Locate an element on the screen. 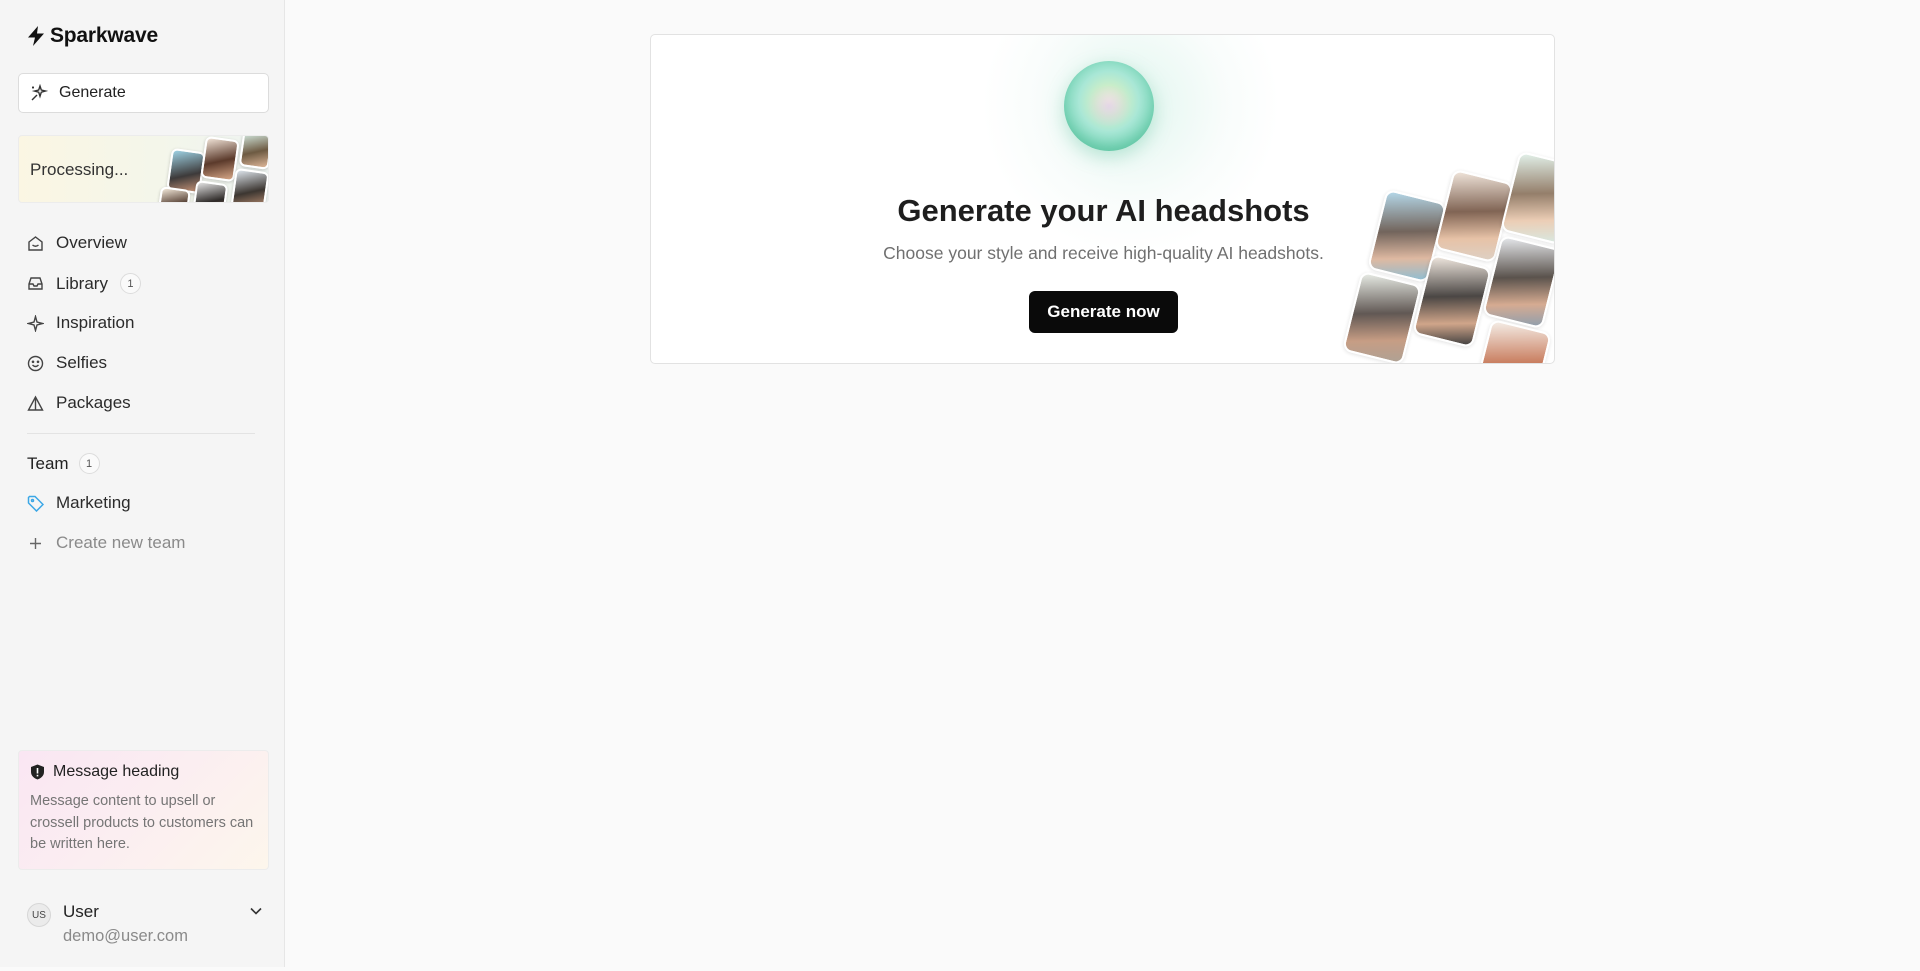 Image resolution: width=1920 pixels, height=971 pixels. triangle-icon is located at coordinates (35, 403).